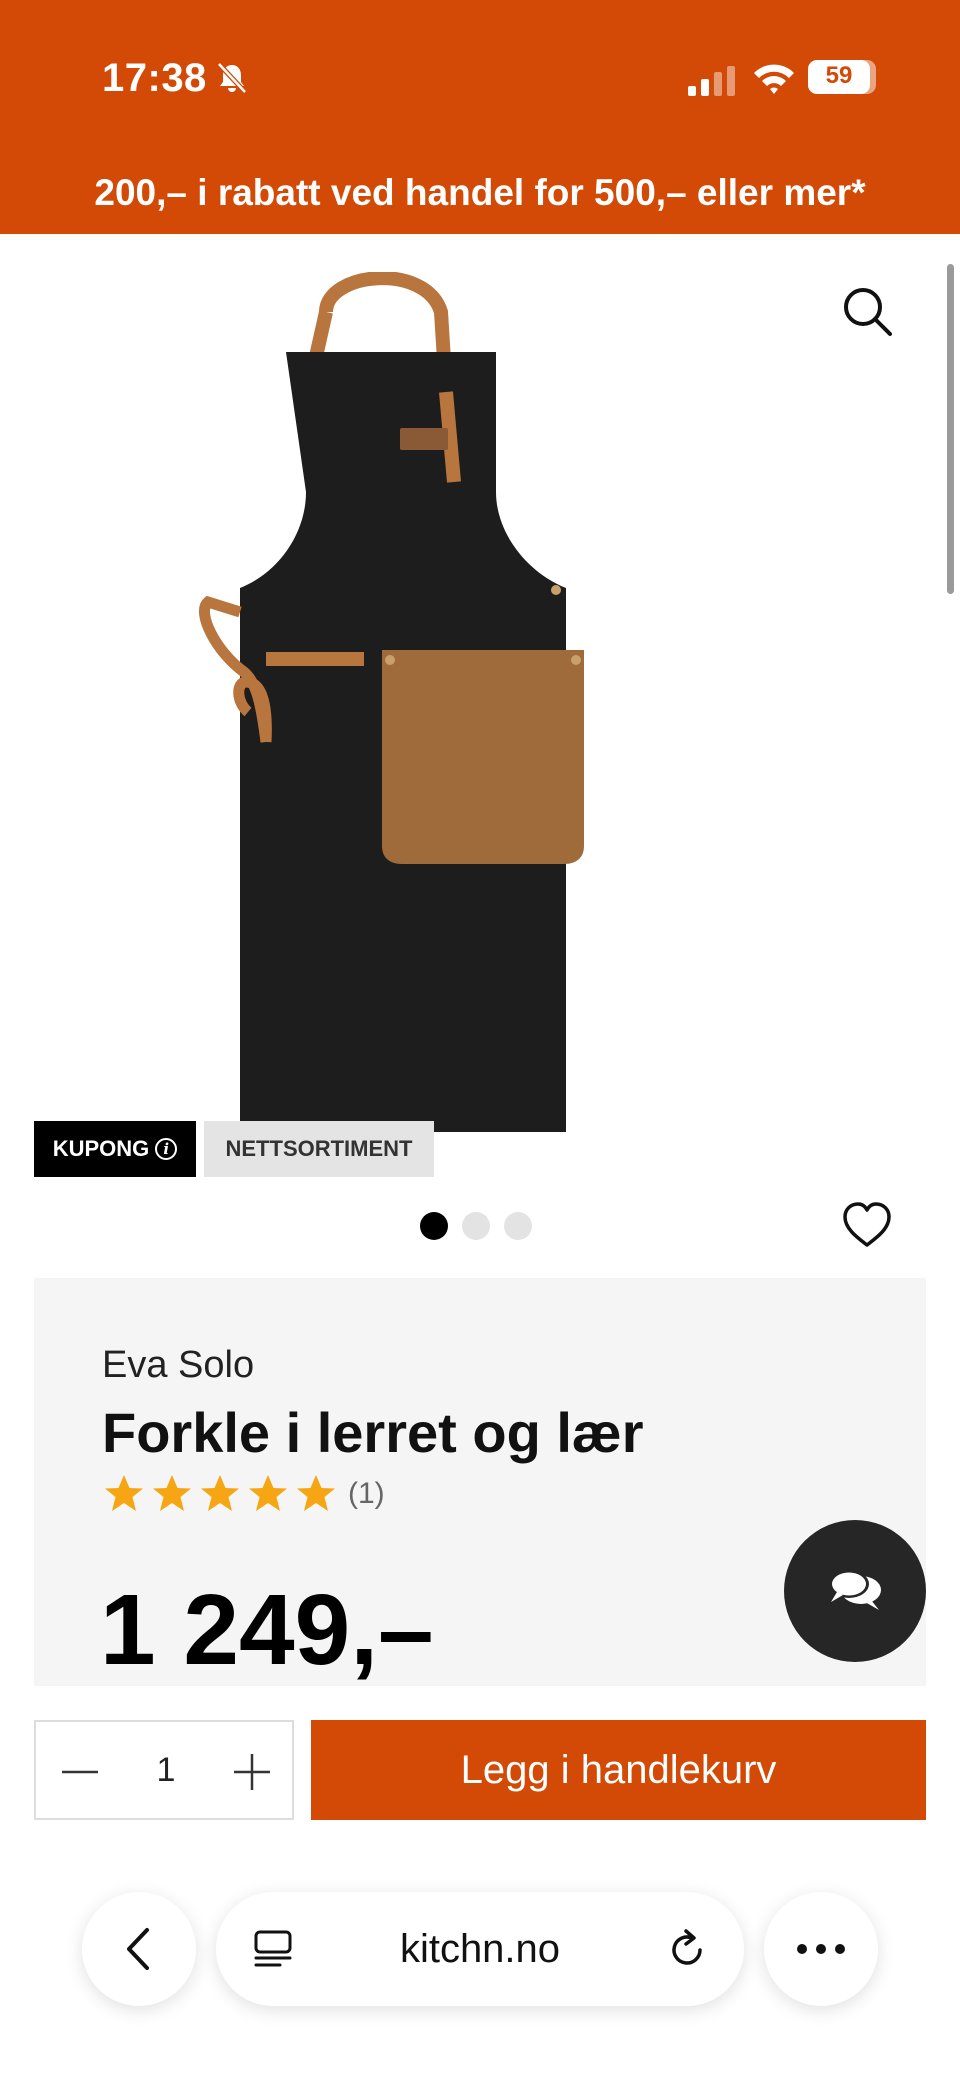 This screenshot has width=960, height=2087. I want to click on chevron-left-icon, so click(138, 1949).